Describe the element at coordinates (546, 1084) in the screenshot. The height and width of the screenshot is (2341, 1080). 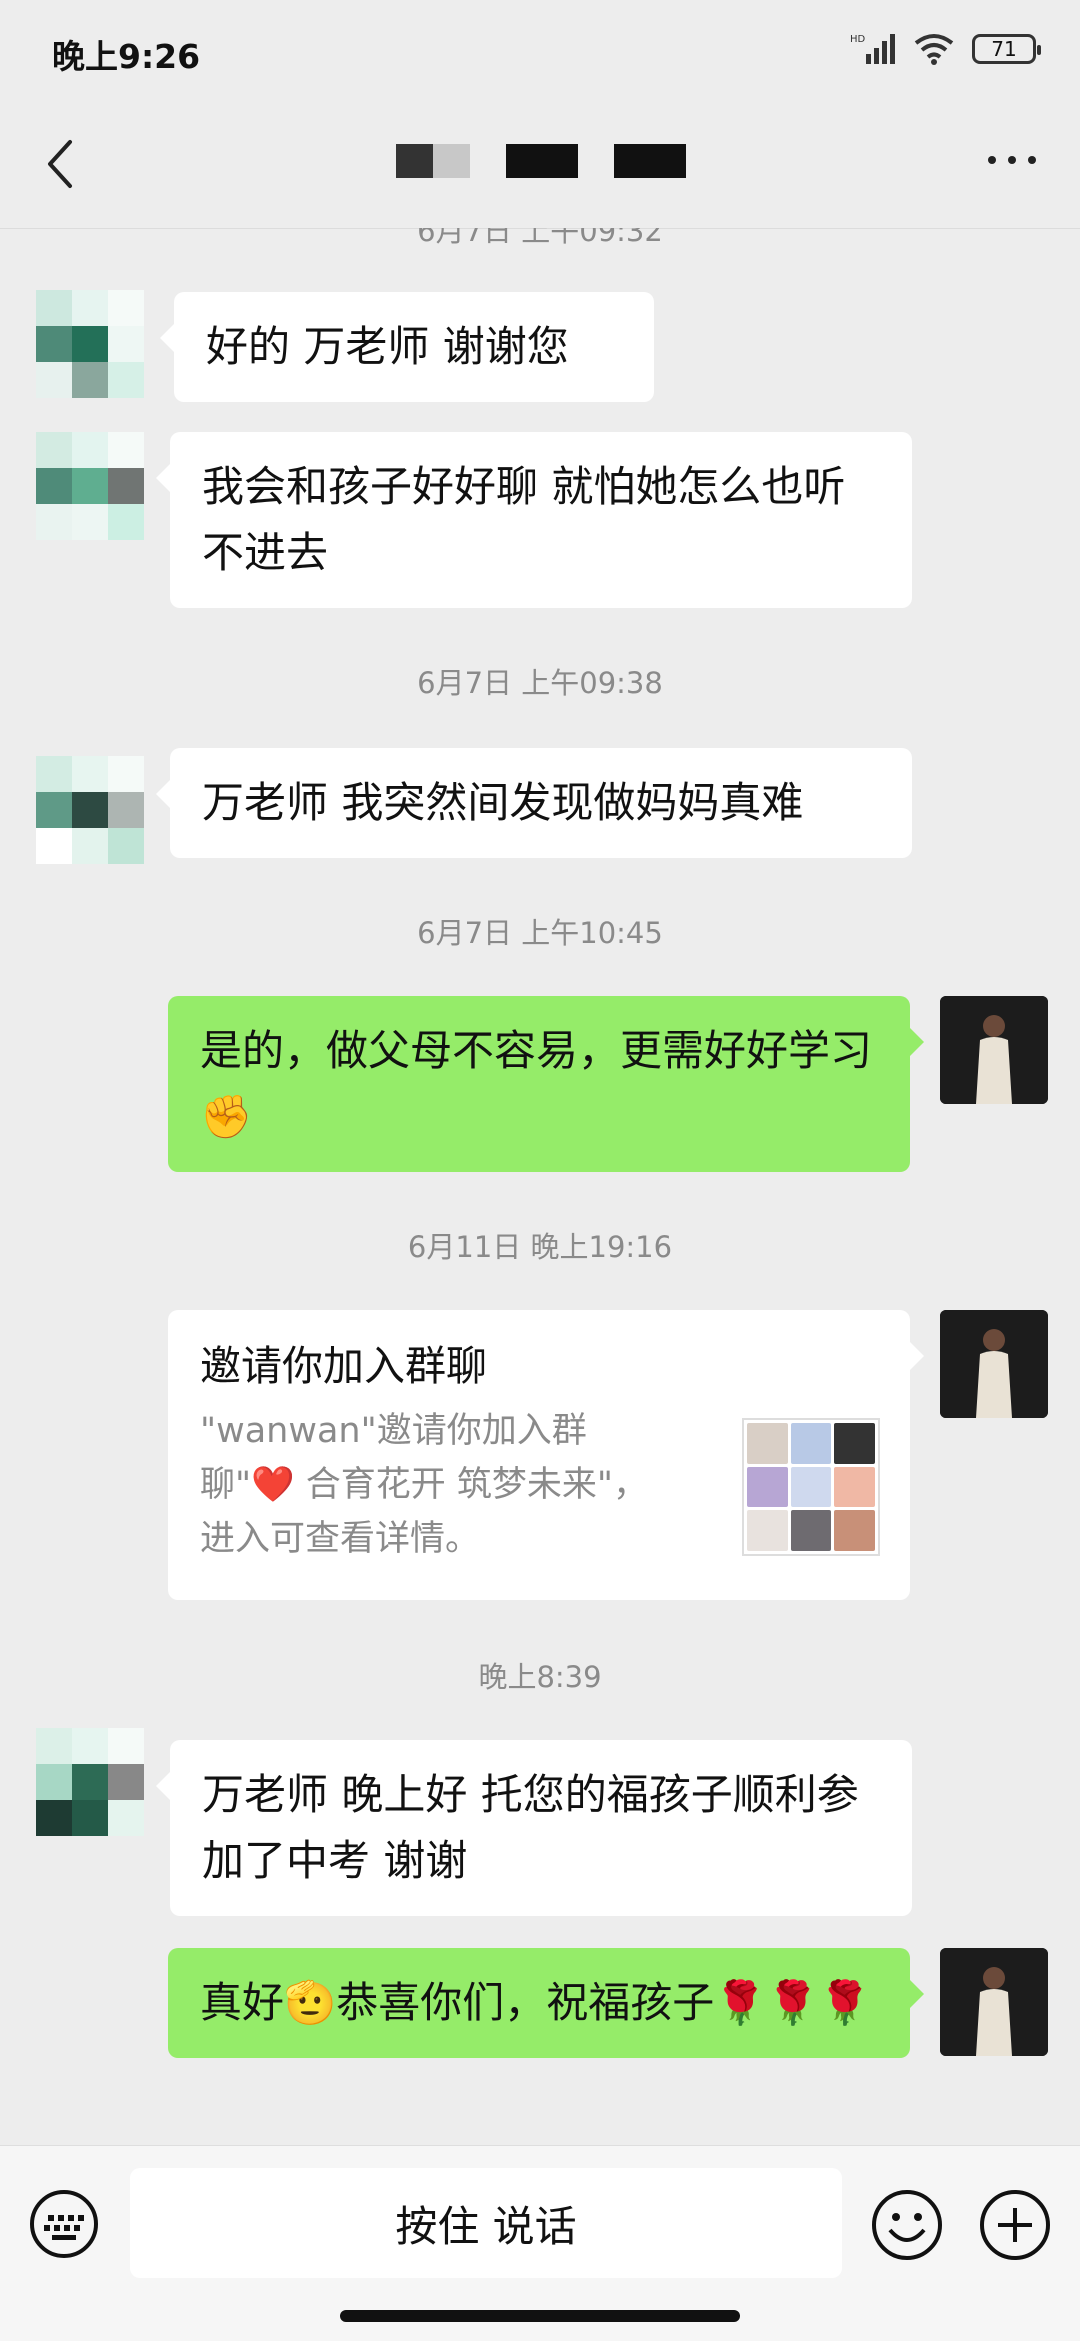
I see `message-bubble-sent: 是的，做父母不容易，更需好好学习✊` at that location.